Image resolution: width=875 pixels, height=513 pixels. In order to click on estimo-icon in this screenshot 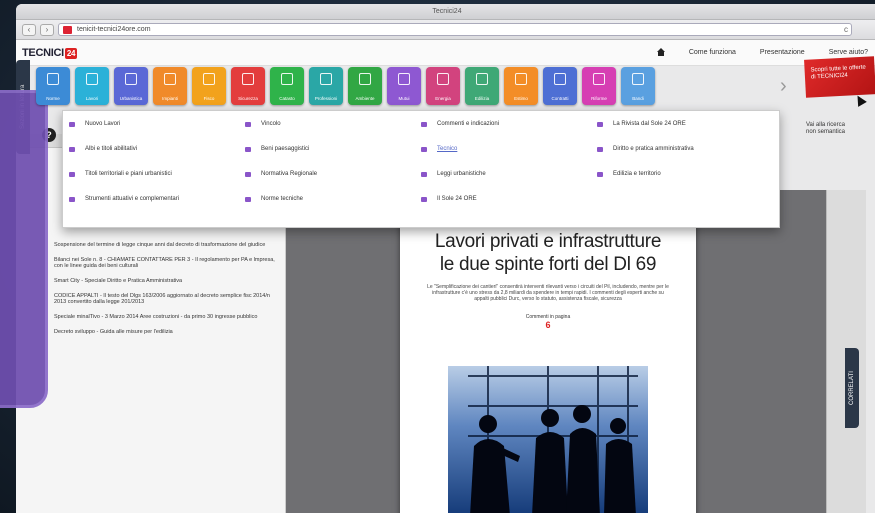, I will do `click(521, 79)`.